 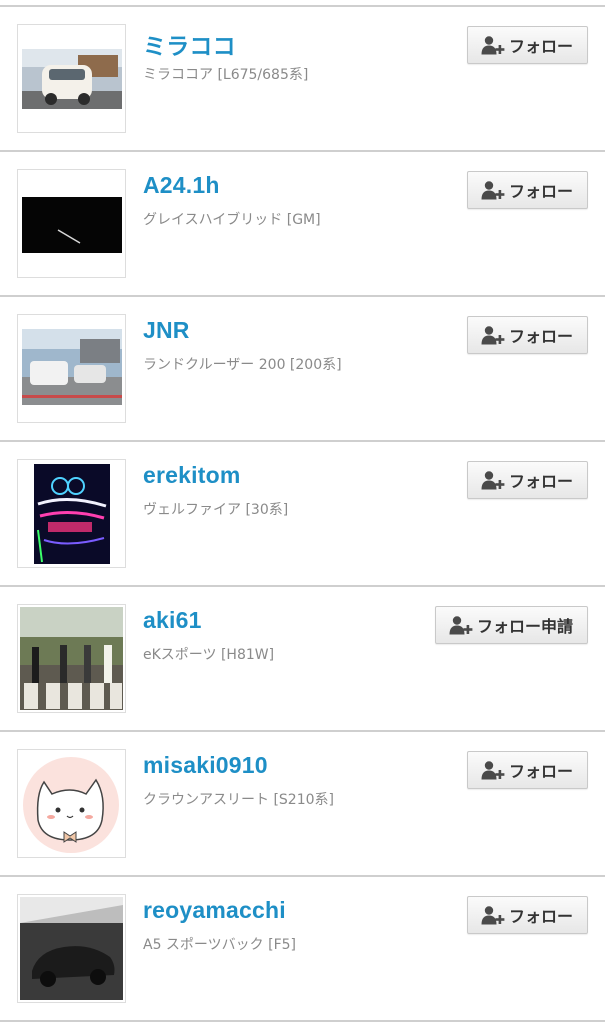 I want to click on car-model-label: グレイスハイブリッド [GM], so click(x=232, y=220).